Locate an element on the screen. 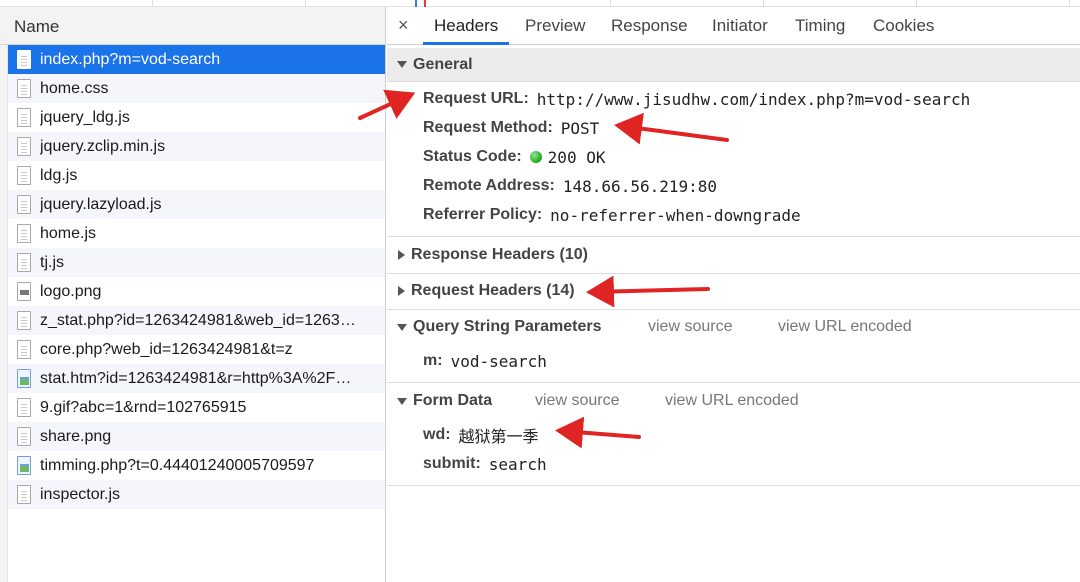 The width and height of the screenshot is (1080, 582). status-code-label: Status Code: is located at coordinates (472, 156).